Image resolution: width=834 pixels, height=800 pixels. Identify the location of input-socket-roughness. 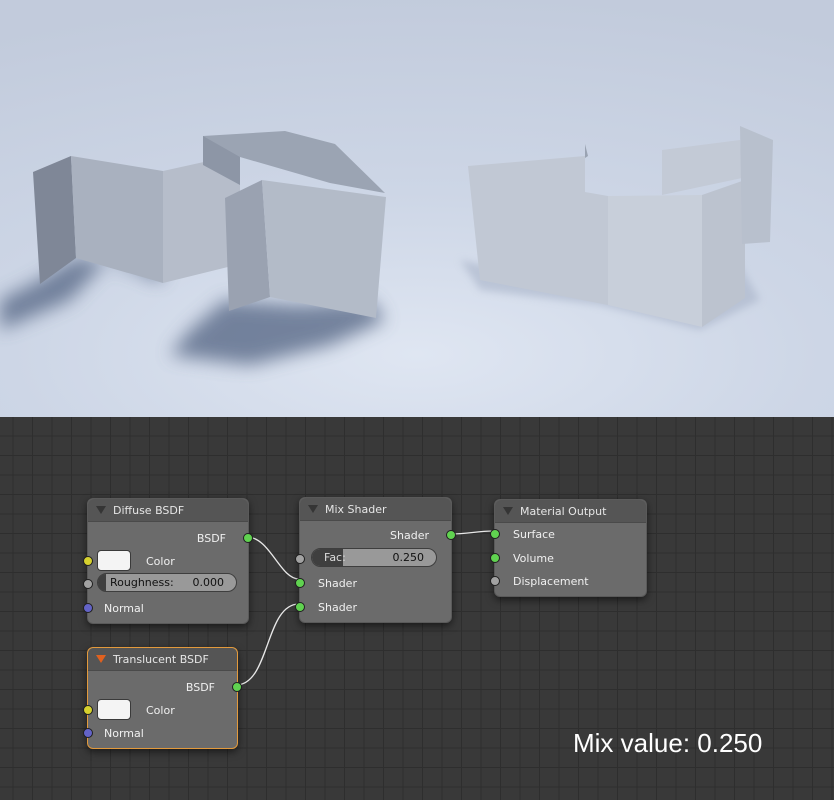
(88, 584).